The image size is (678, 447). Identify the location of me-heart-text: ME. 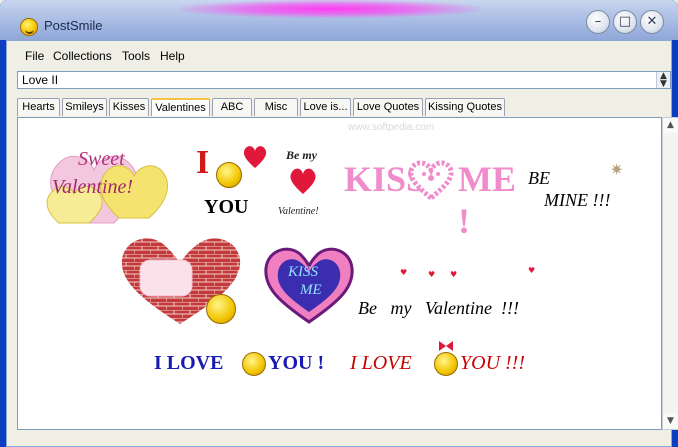
(311, 290).